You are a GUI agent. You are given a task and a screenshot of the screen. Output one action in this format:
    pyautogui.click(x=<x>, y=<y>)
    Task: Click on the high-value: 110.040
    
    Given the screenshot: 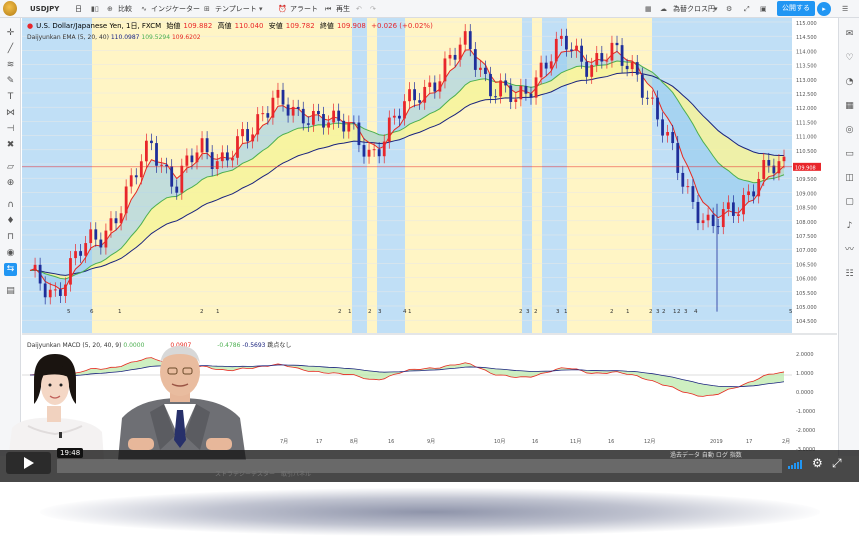 What is the action you would take?
    pyautogui.click(x=249, y=26)
    